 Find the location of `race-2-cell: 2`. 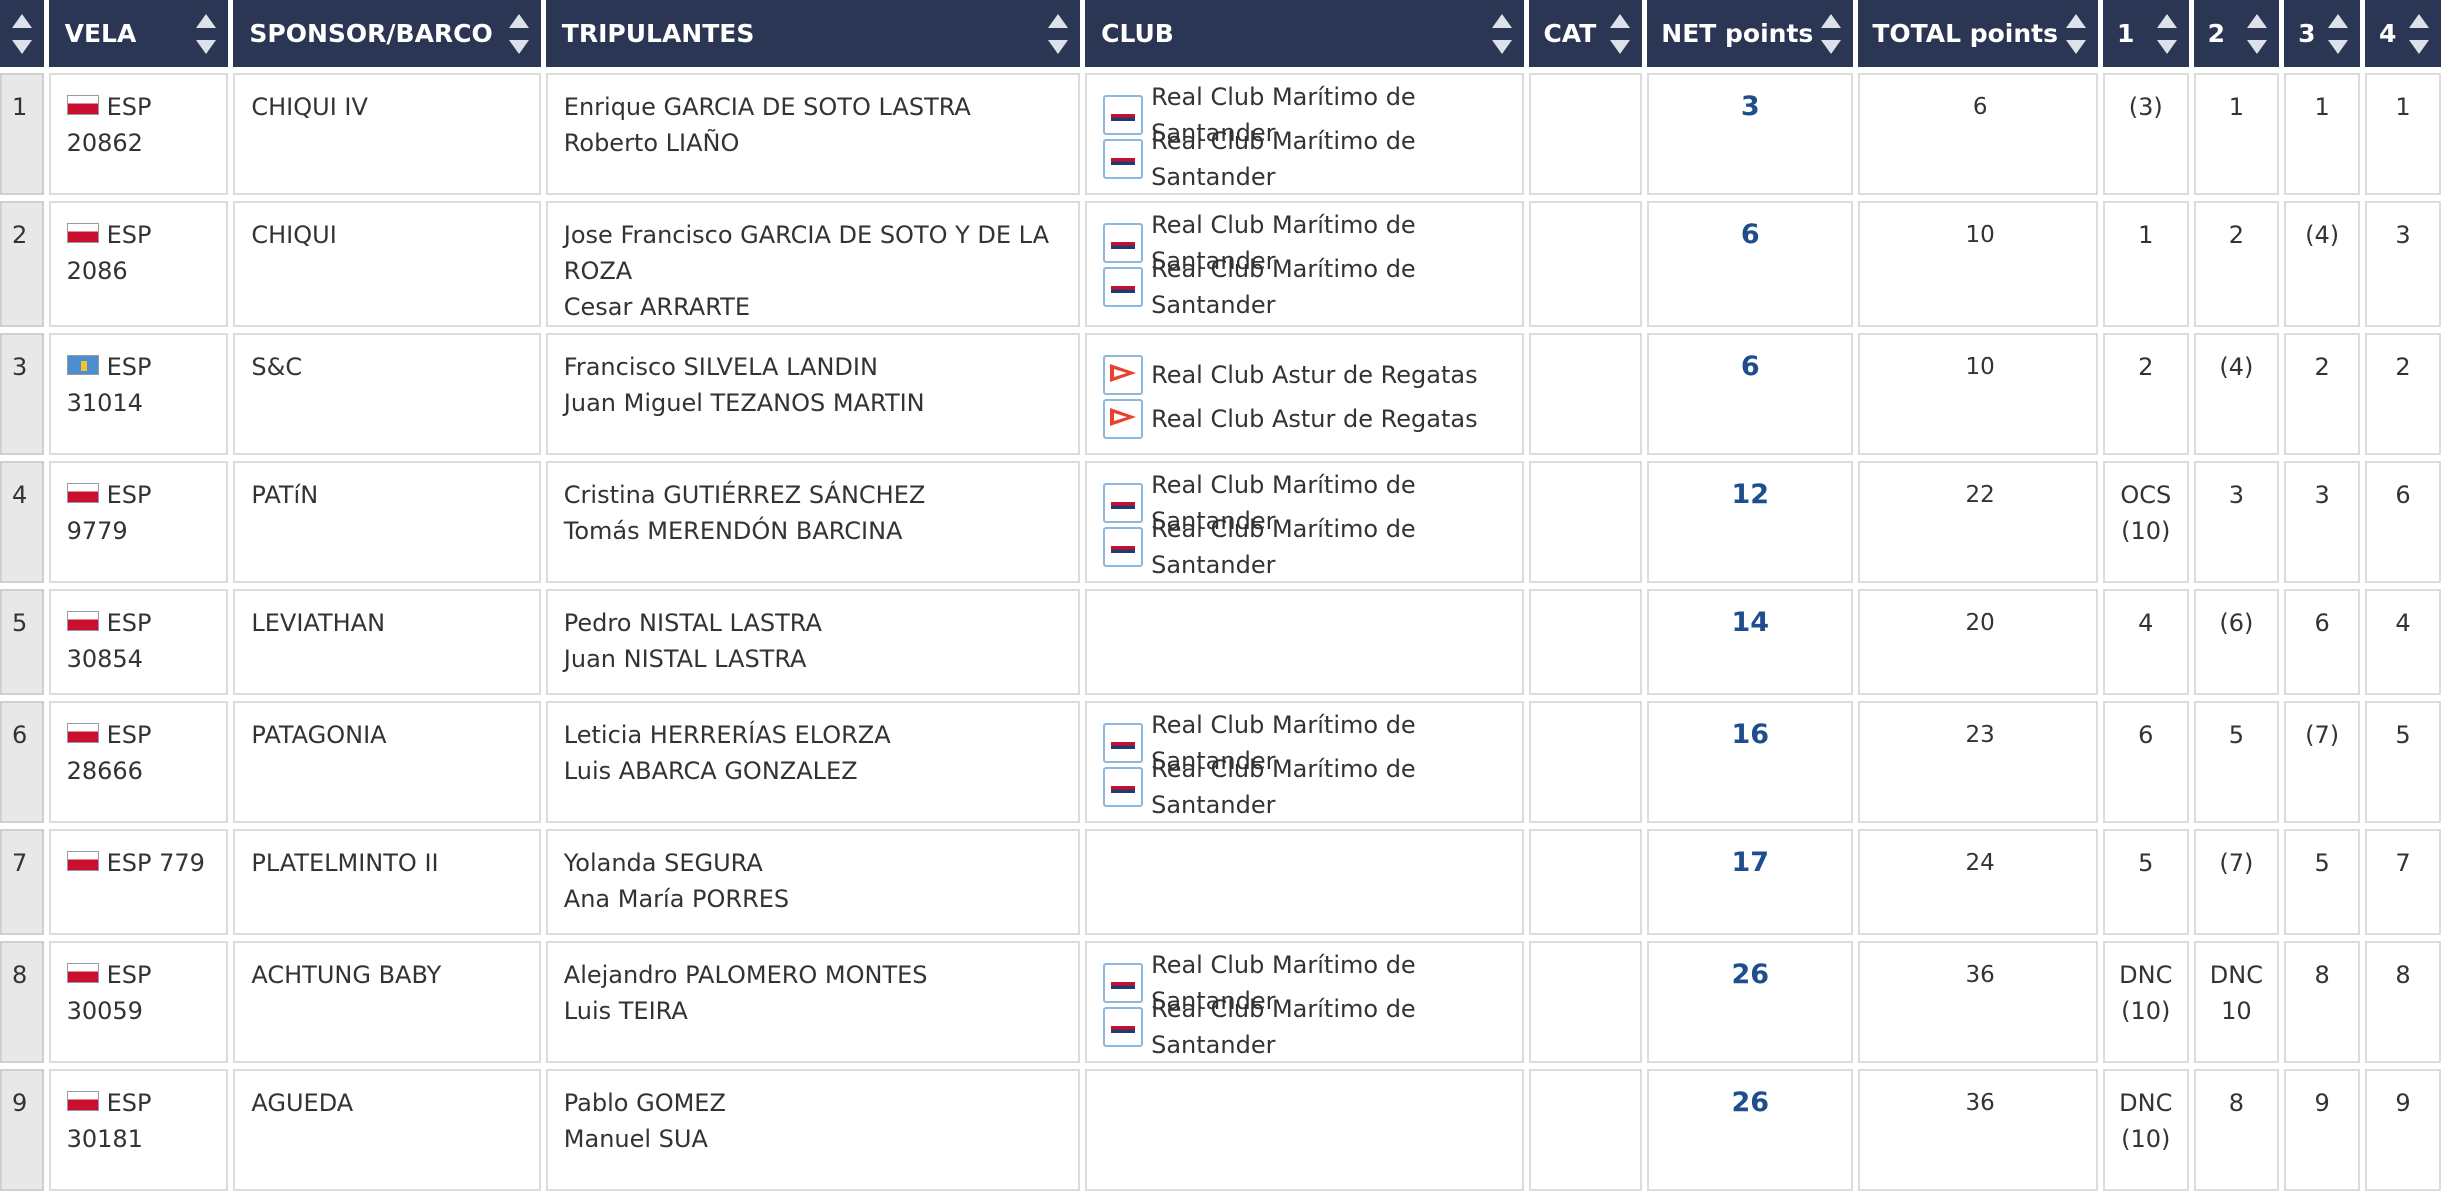

race-2-cell: 2 is located at coordinates (2236, 264).